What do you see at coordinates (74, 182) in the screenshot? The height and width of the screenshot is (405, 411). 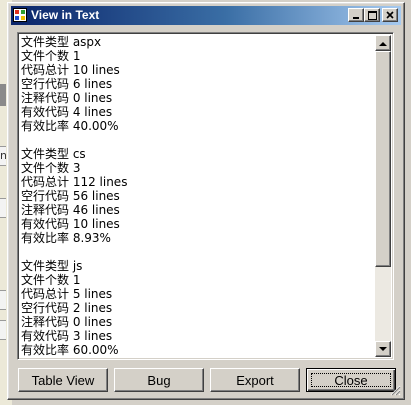 I see `report-line: 代码总计 112 lines` at bounding box center [74, 182].